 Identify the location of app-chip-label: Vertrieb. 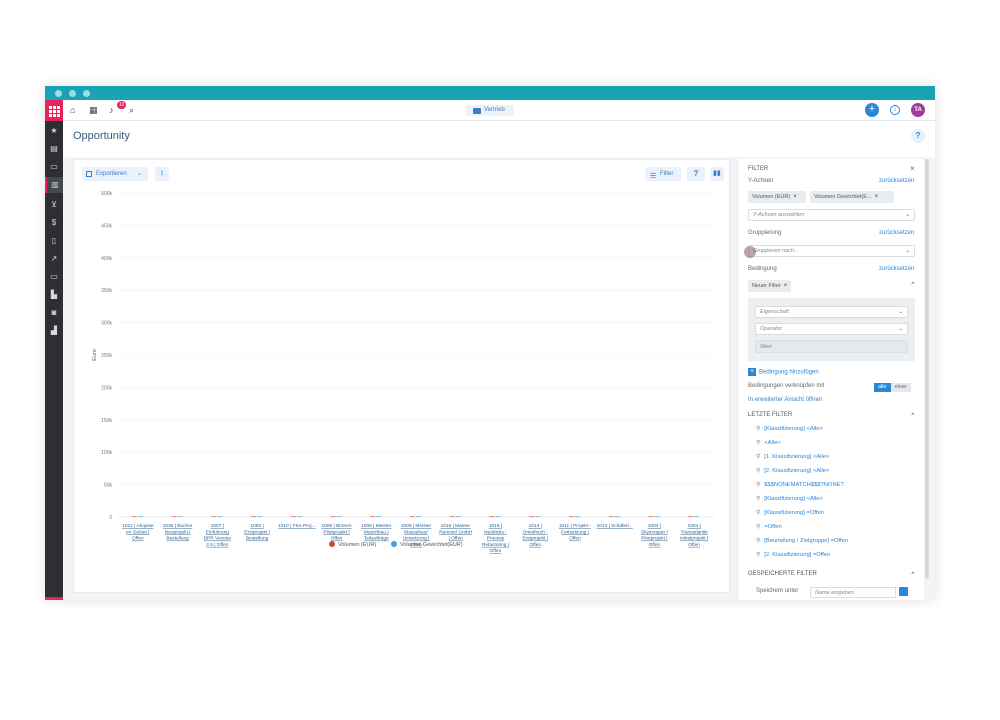
(494, 110).